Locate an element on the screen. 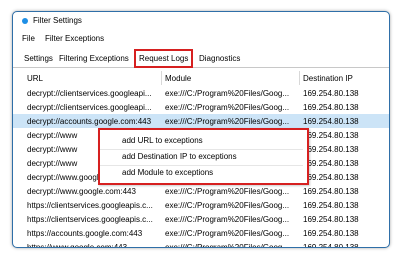  menu-file: File is located at coordinates (28, 38).